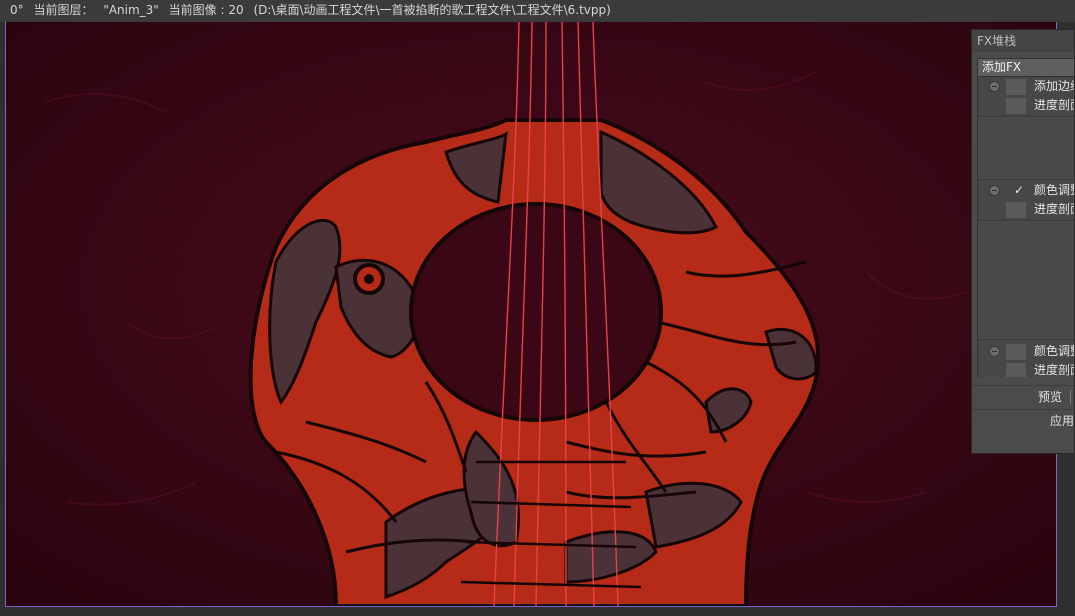 The height and width of the screenshot is (616, 1075). What do you see at coordinates (131, 10) in the screenshot?
I see `current-layer-name: "Anim_3"` at bounding box center [131, 10].